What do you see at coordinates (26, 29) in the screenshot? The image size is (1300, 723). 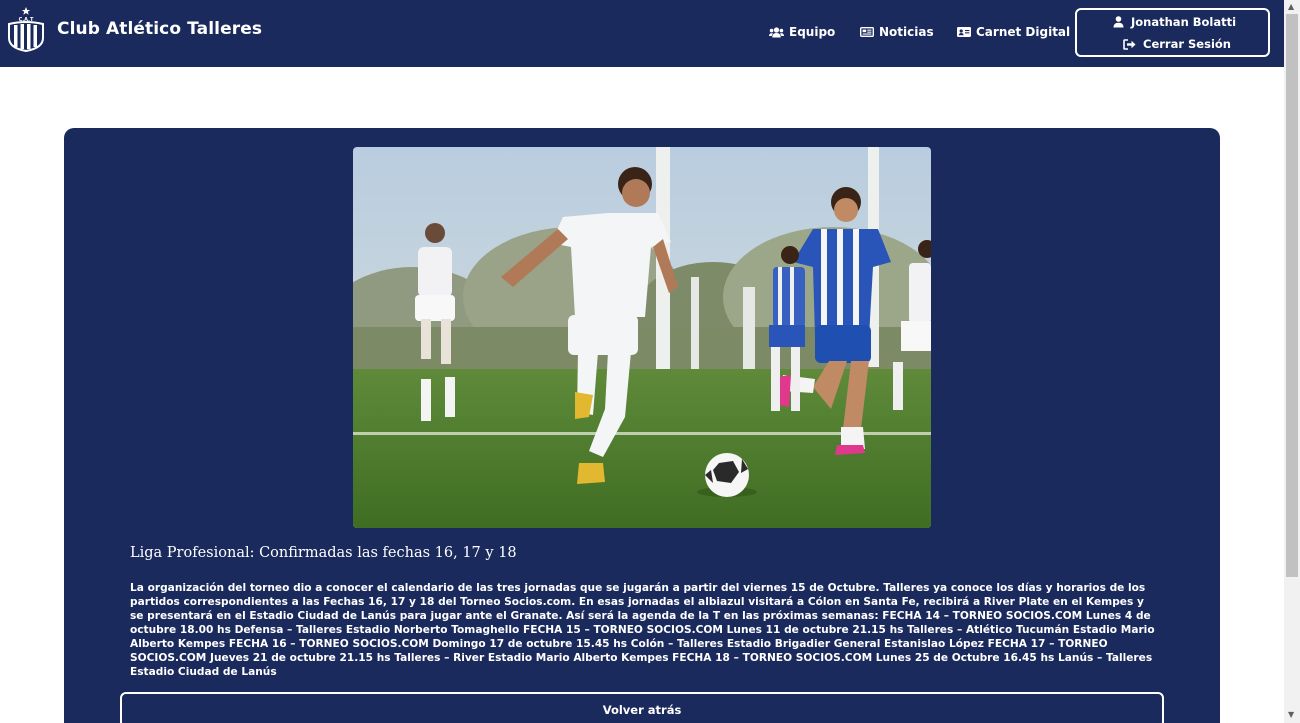 I see `club-crest-icon: C.A.T` at bounding box center [26, 29].